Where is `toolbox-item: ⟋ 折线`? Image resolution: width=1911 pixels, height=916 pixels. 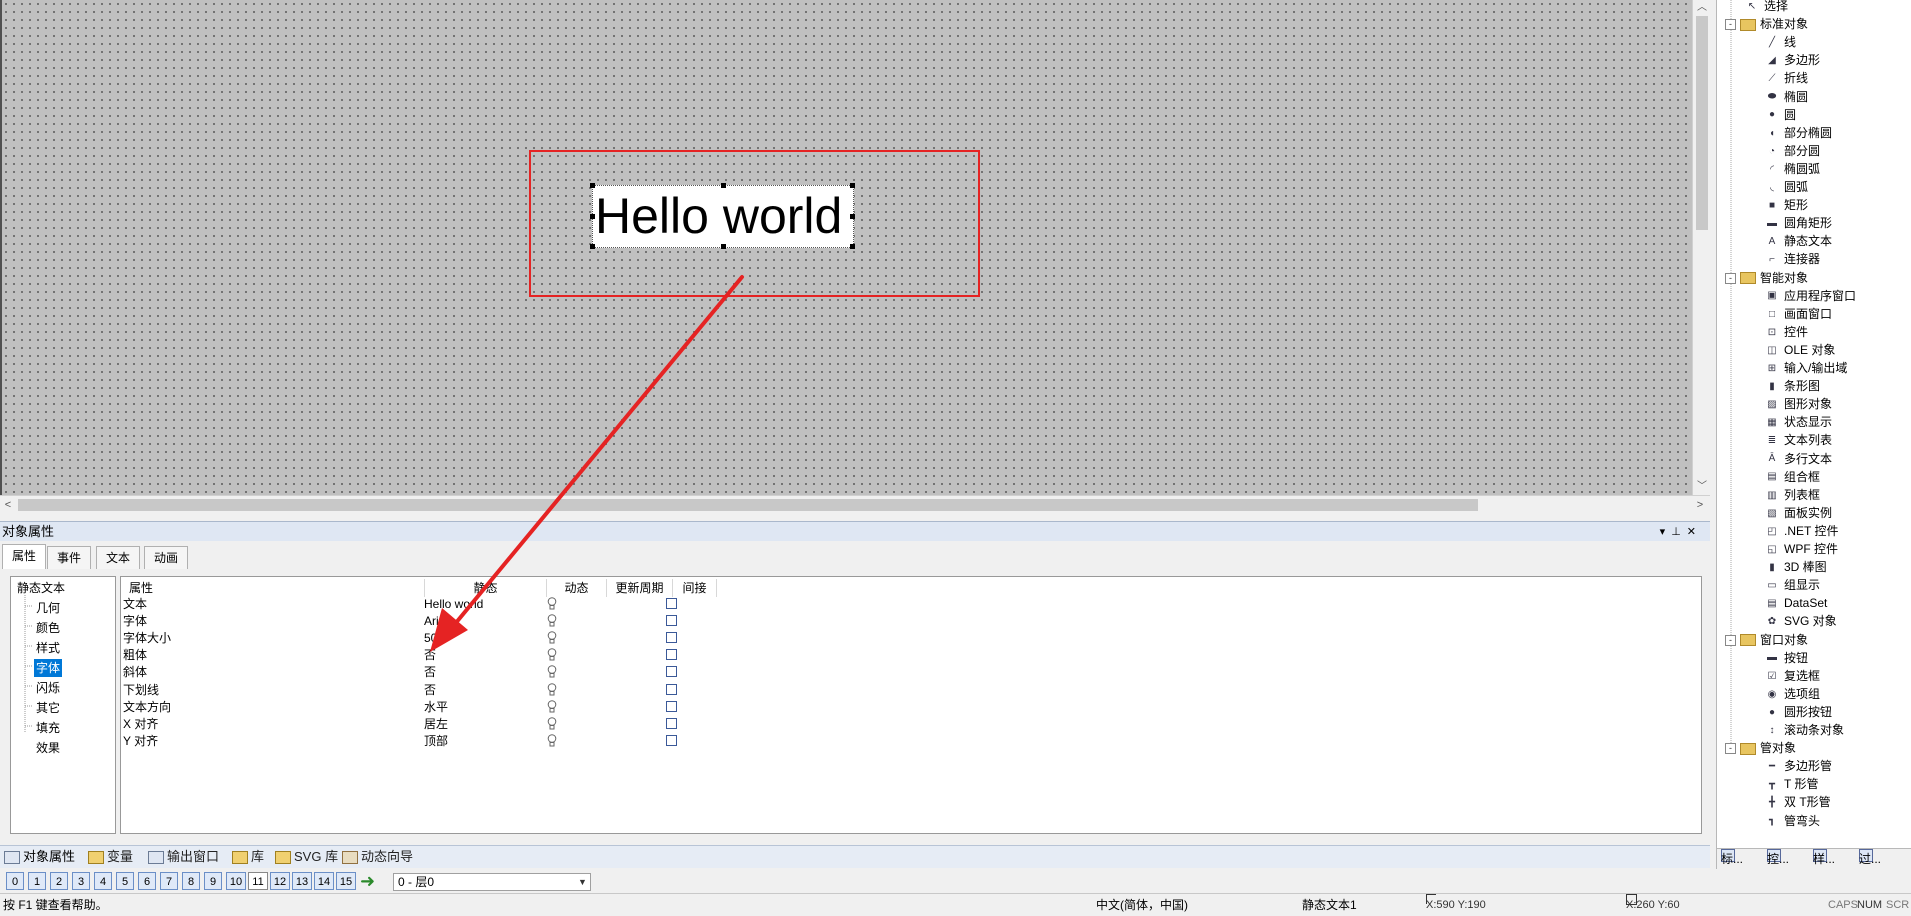 toolbox-item: ⟋ 折线 is located at coordinates (1787, 78).